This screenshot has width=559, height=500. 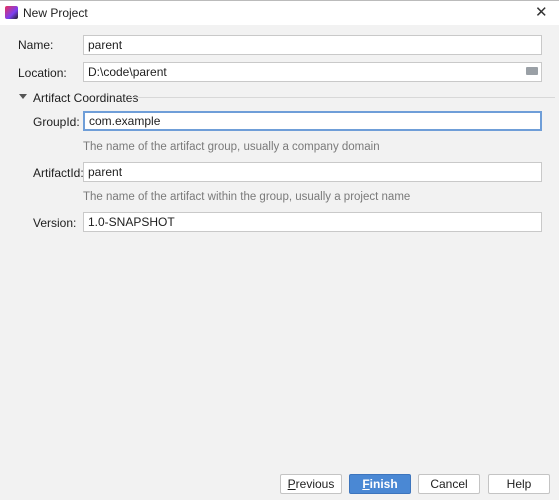 What do you see at coordinates (312, 72) in the screenshot?
I see `location-input: D:\code\parent` at bounding box center [312, 72].